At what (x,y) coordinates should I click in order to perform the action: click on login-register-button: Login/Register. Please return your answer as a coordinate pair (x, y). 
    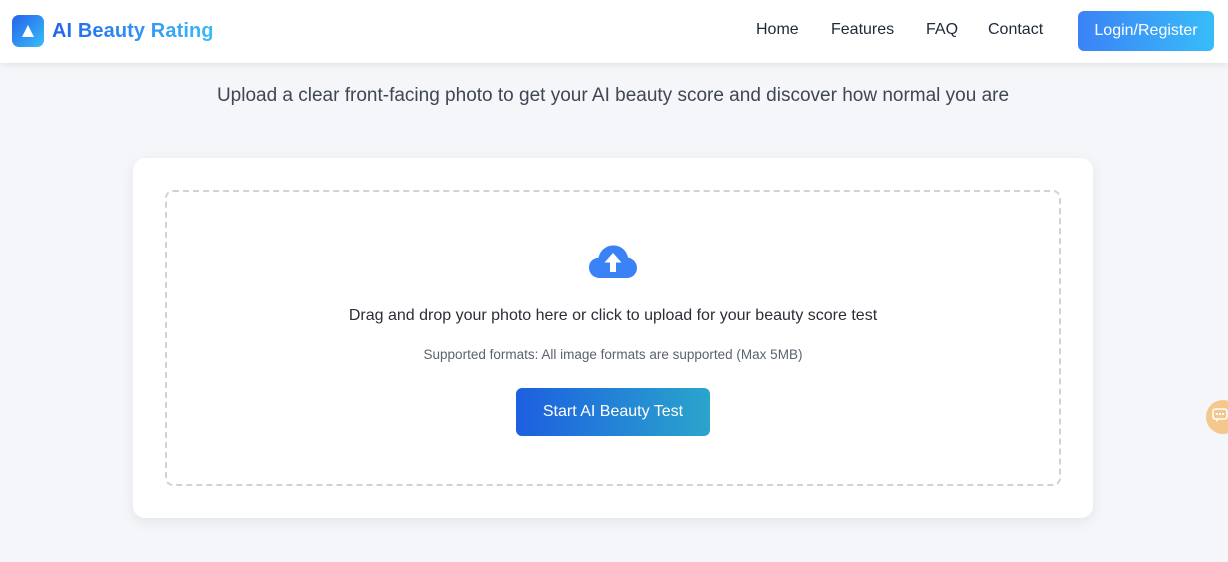
    Looking at the image, I should click on (1146, 31).